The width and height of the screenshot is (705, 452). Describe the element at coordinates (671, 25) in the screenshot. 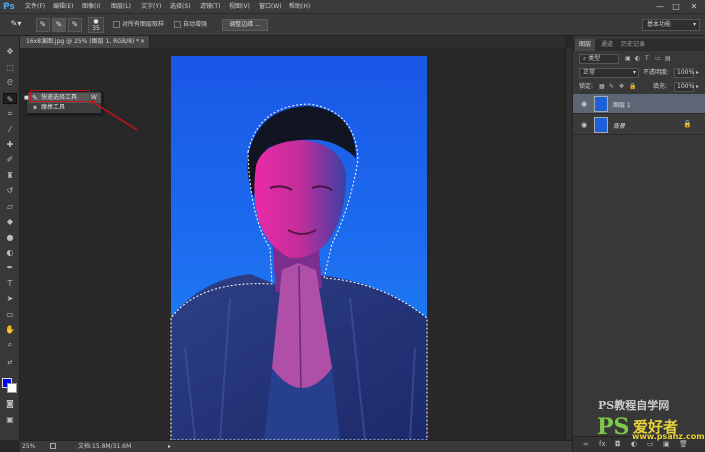

I see `workspace-select: 基本功能 ▾` at that location.